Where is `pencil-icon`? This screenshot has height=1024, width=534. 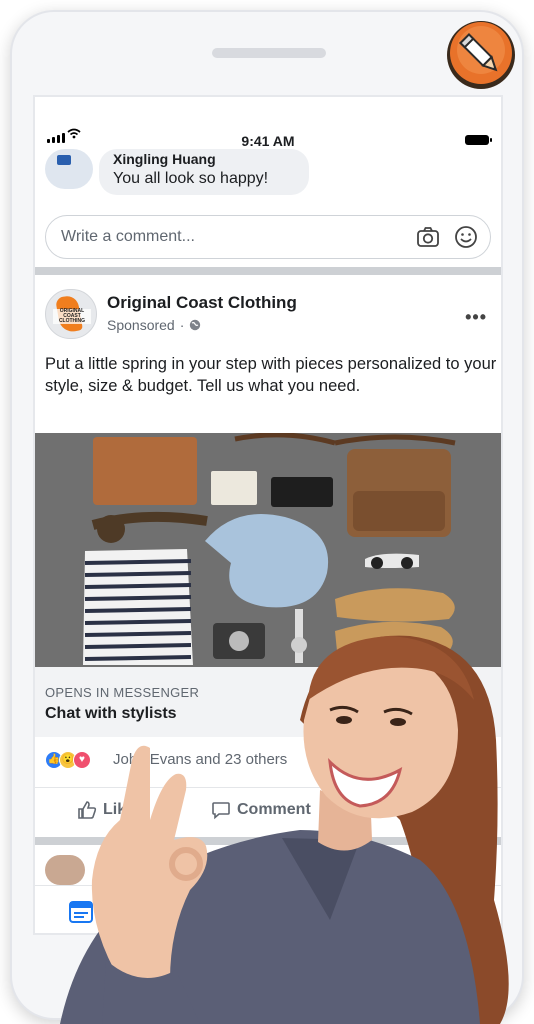 pencil-icon is located at coordinates (481, 55).